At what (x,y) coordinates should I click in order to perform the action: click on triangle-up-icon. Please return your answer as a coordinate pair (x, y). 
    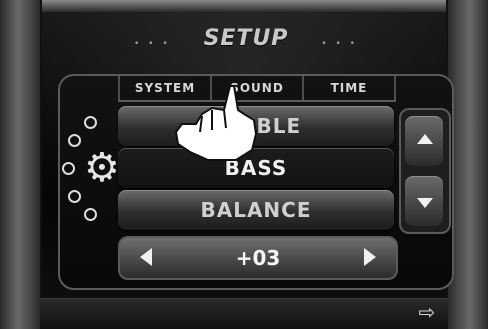
    Looking at the image, I should click on (425, 139).